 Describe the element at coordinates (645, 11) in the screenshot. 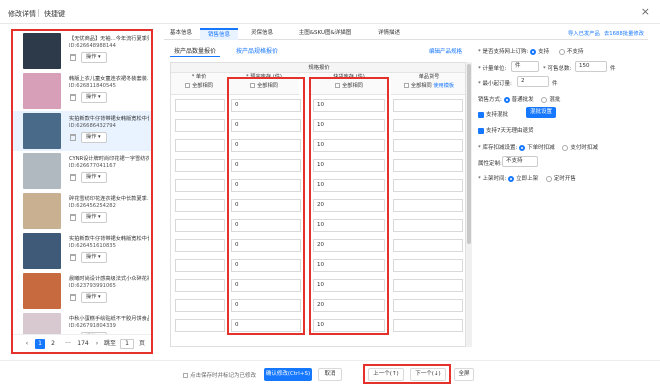

I see `close-icon: ×` at that location.